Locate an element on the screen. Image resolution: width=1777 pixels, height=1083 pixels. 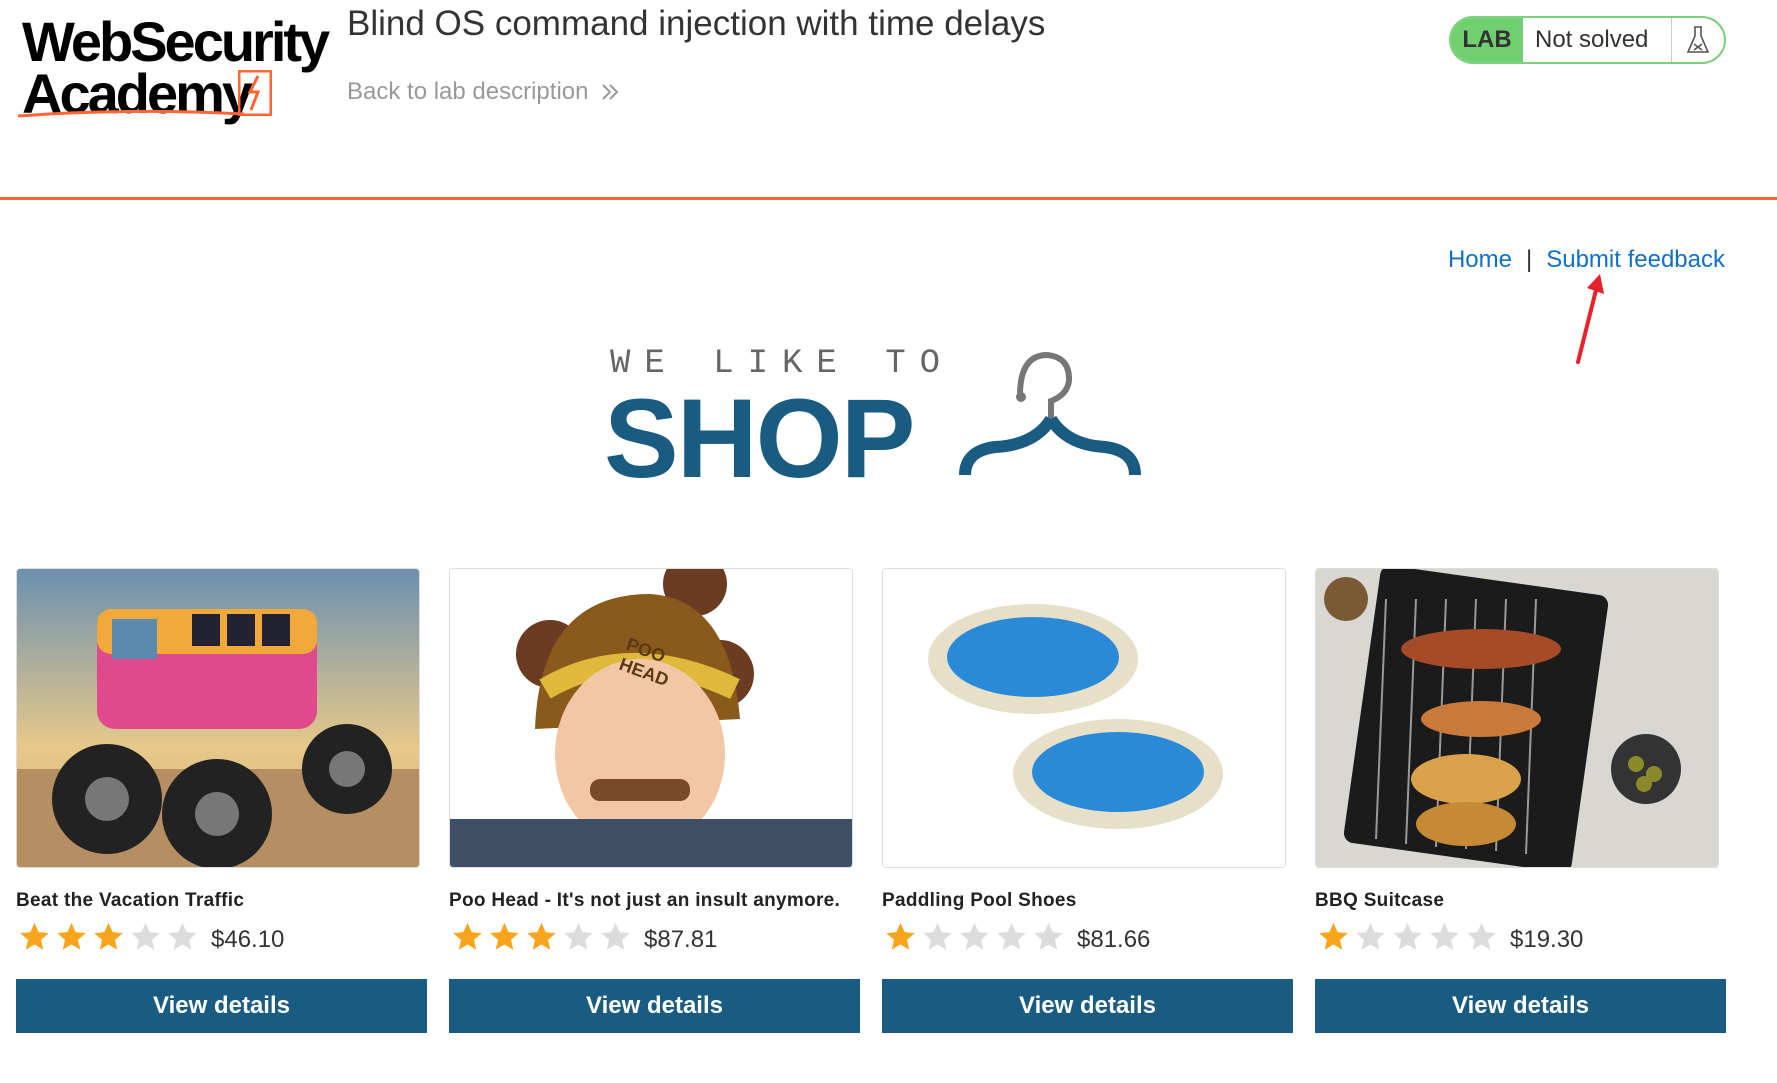
bbq-grill-image is located at coordinates (1517, 718).